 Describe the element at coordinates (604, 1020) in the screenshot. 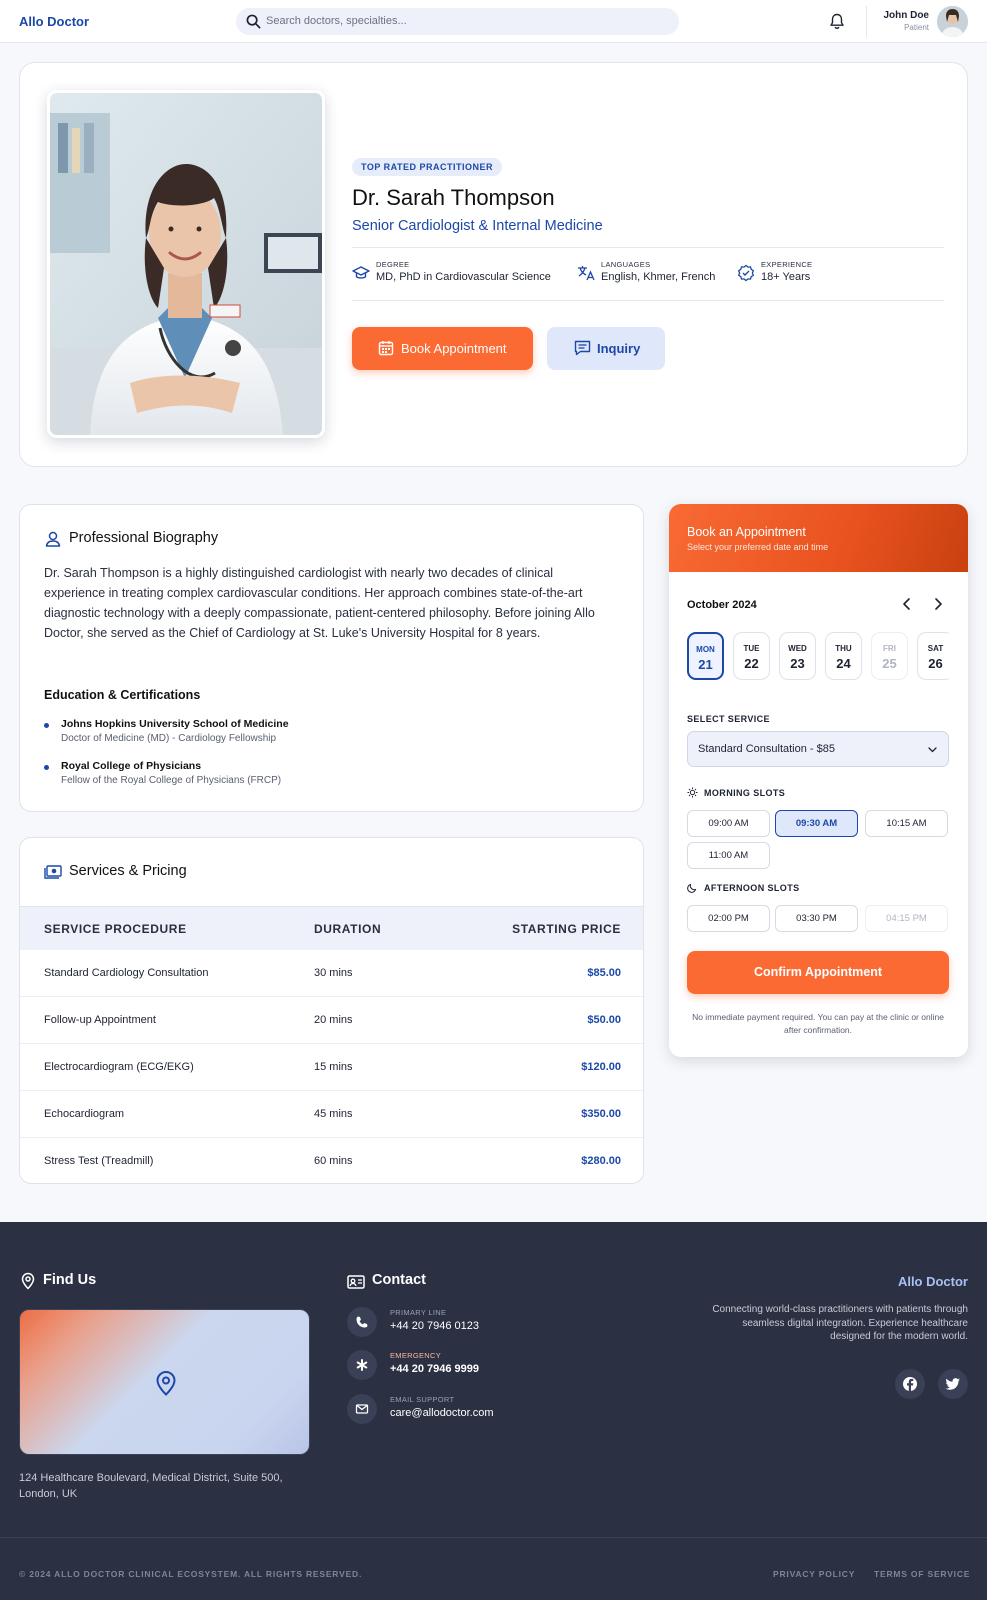

I see `service-price: $50.00` at that location.